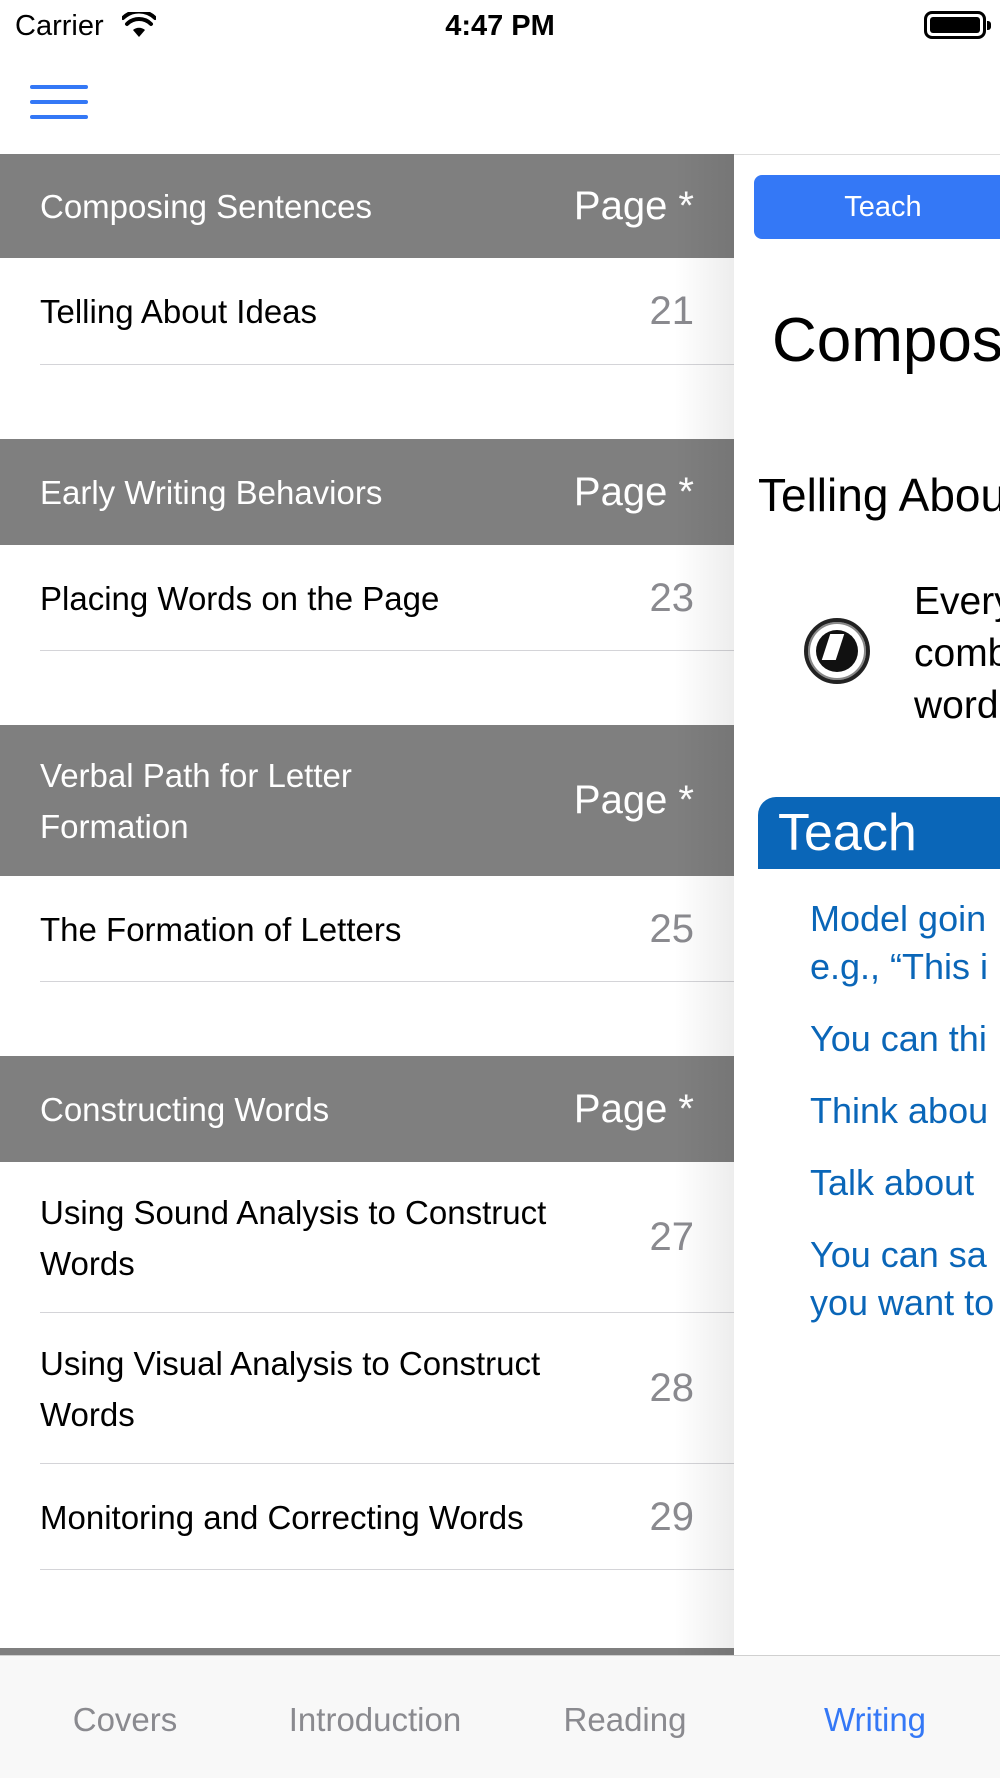 The width and height of the screenshot is (1000, 1778). Describe the element at coordinates (125, 1720) in the screenshot. I see `tab-covers: Covers` at that location.